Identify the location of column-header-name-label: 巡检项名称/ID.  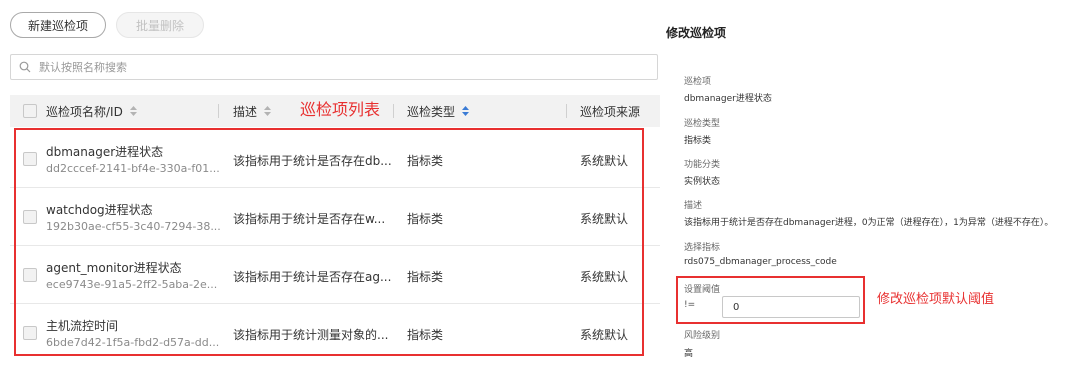
(84, 111).